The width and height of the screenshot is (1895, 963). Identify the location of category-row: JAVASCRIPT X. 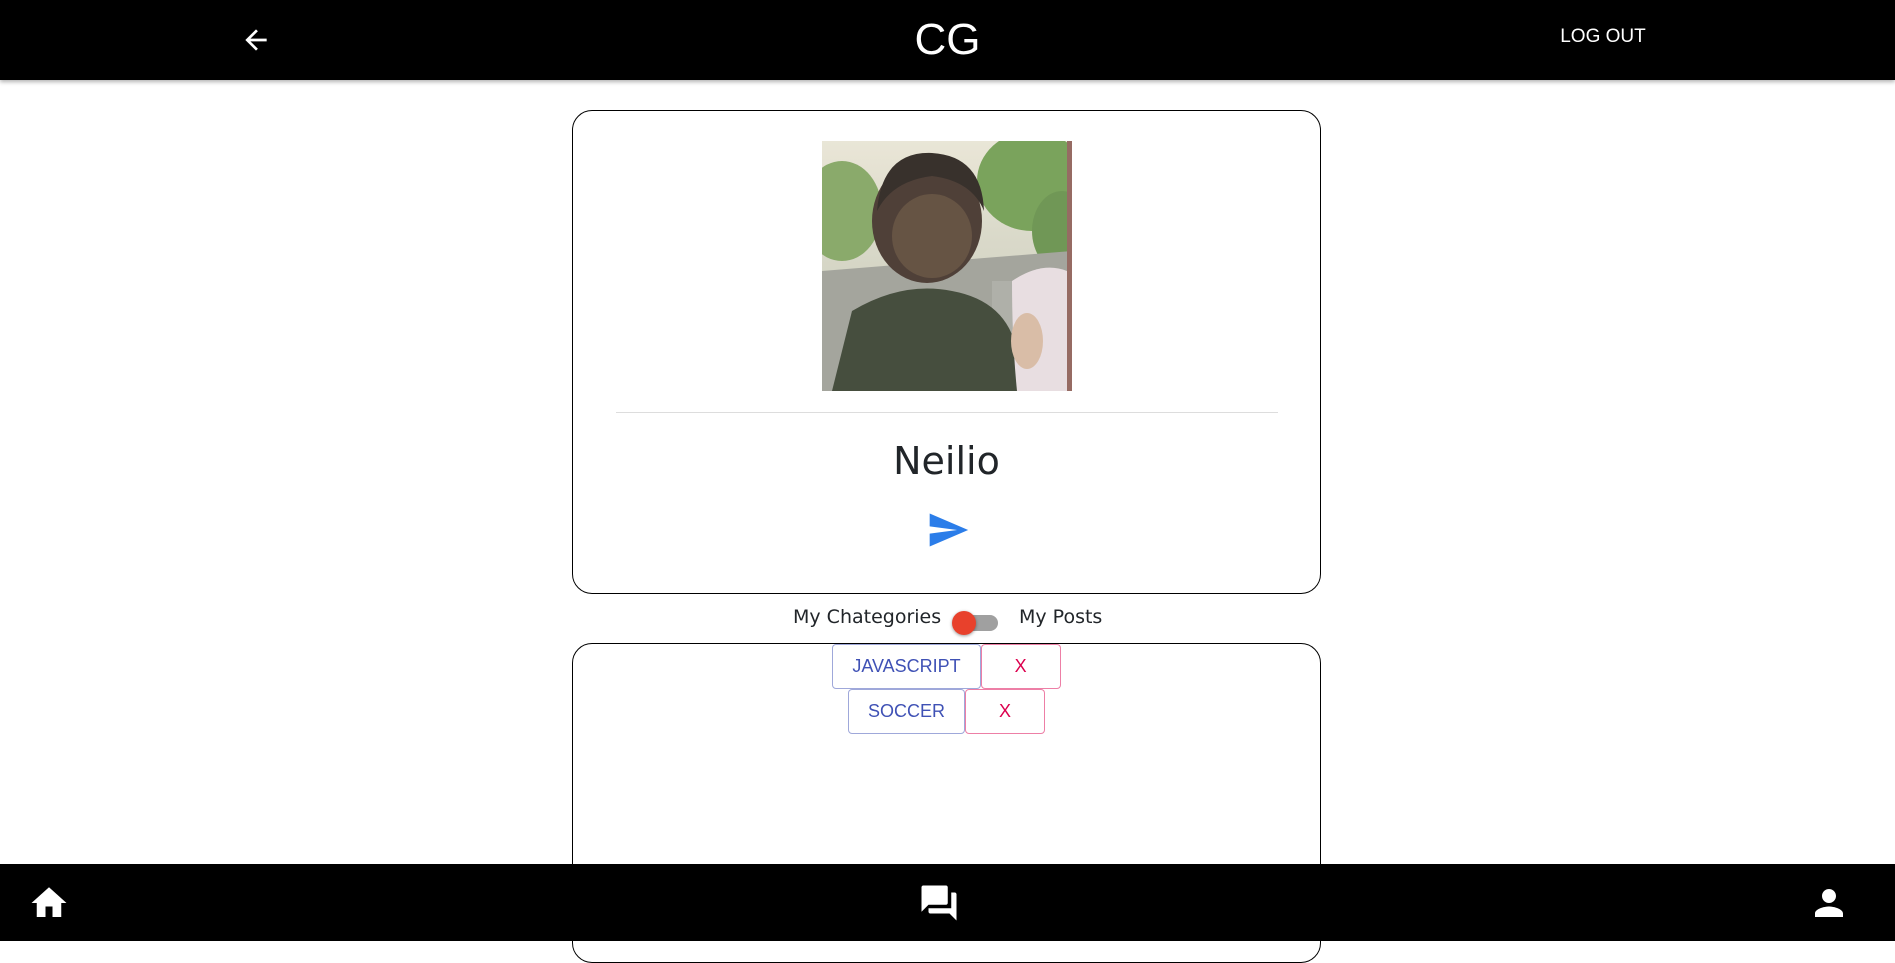
(946, 666).